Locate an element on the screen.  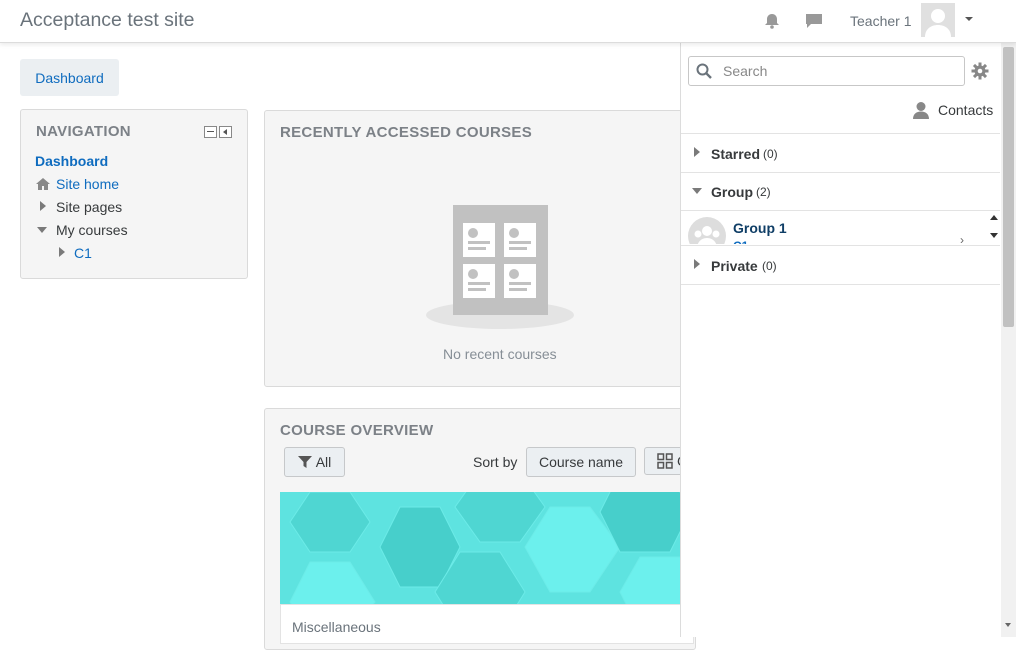
section-starred-count: (0) is located at coordinates (770, 154).